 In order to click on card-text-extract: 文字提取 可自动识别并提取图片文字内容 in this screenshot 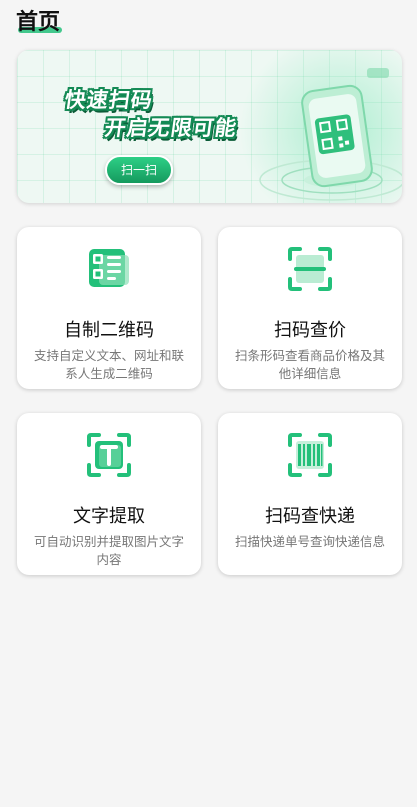, I will do `click(109, 494)`.